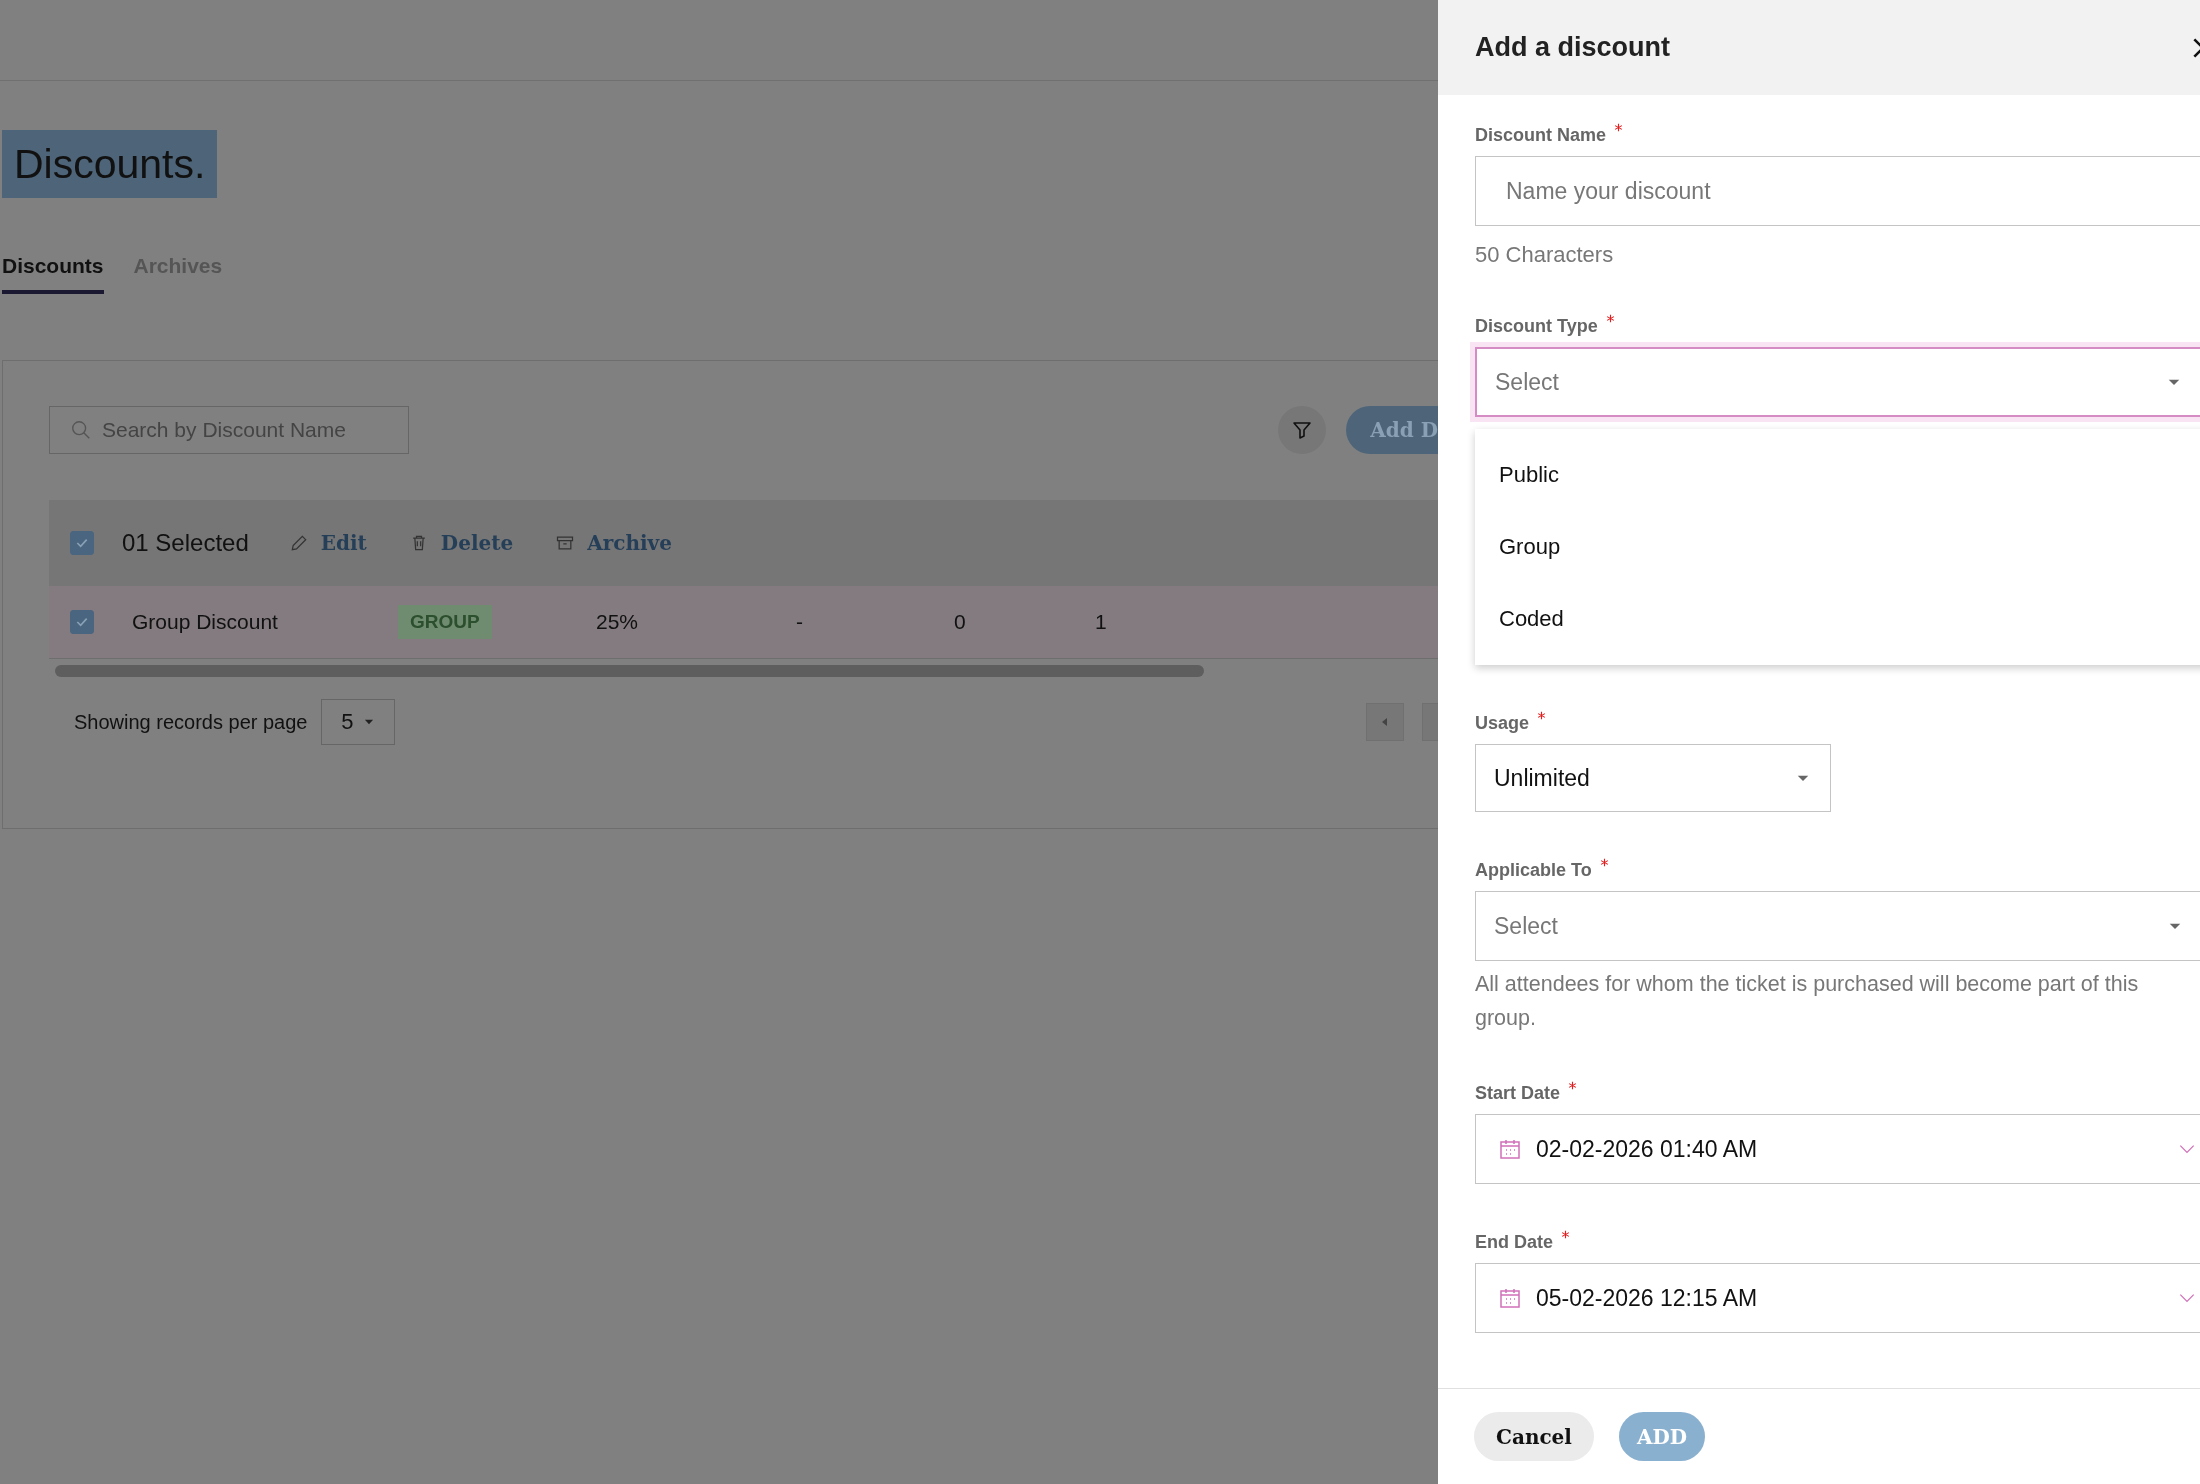 The image size is (2200, 1484). I want to click on per-page-label: Showing records per page, so click(191, 722).